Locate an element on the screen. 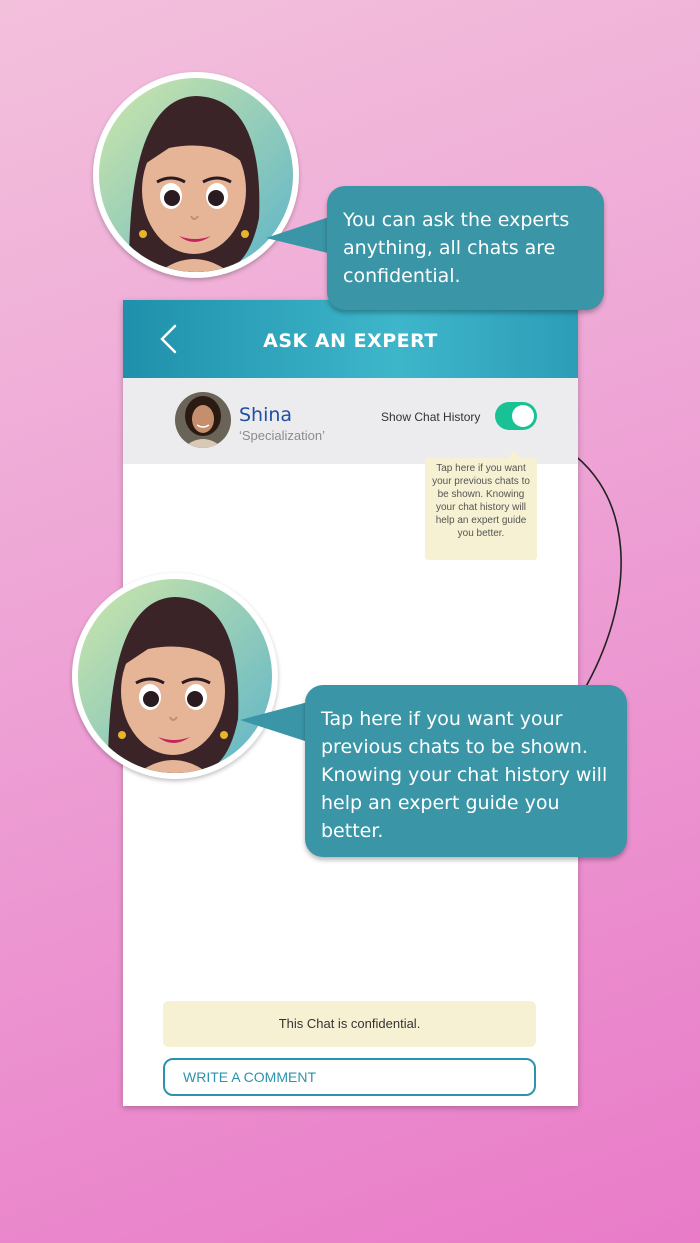  expert-avatar is located at coordinates (203, 420).